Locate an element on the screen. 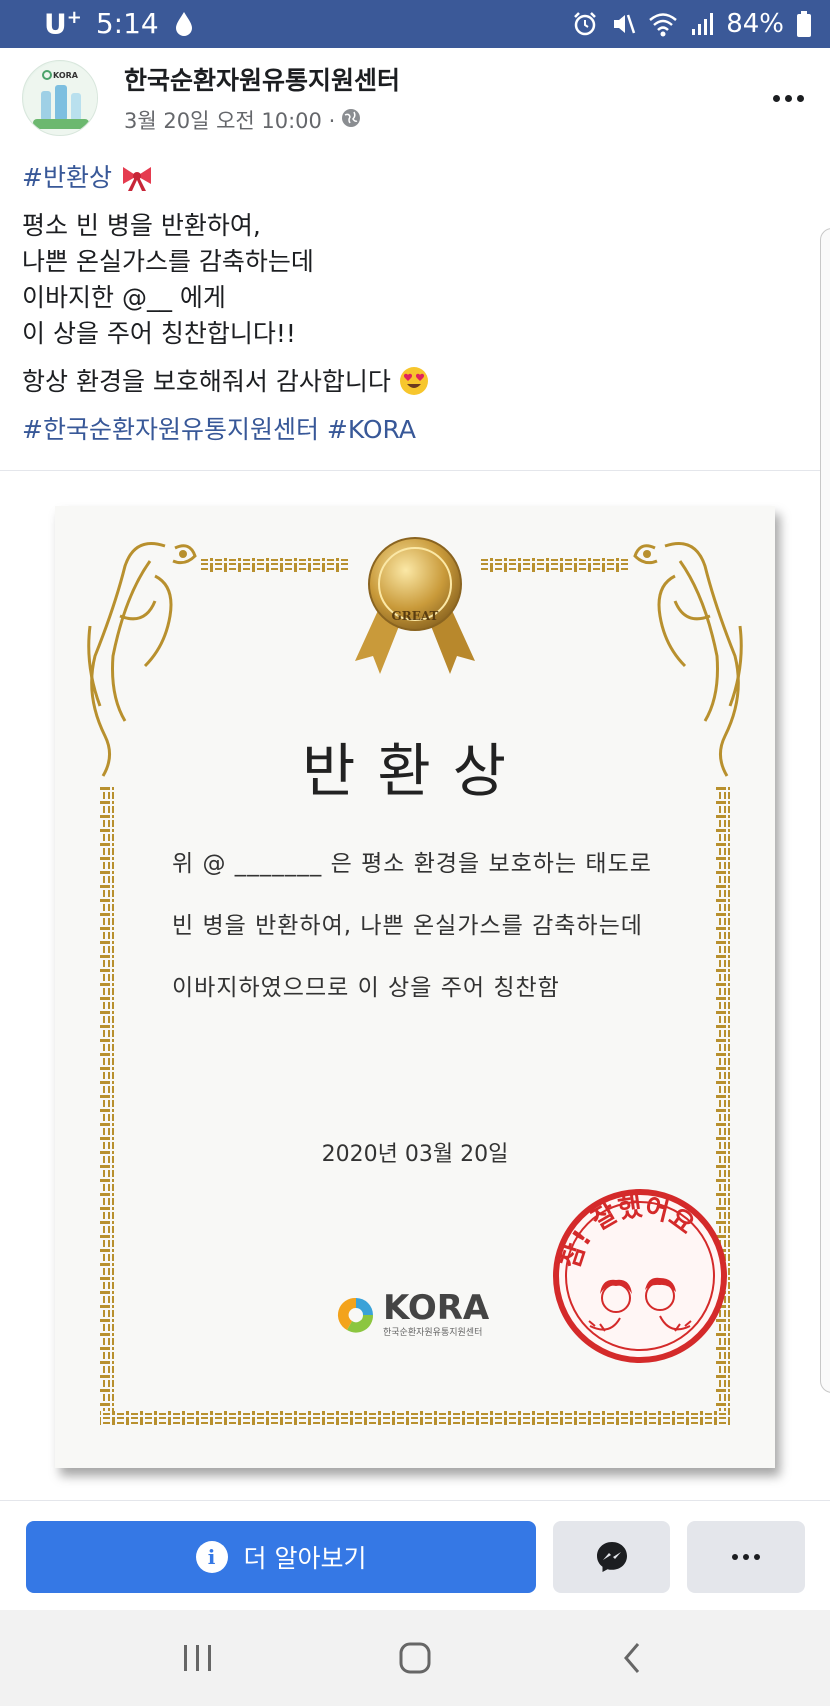 This screenshot has height=1706, width=830. kora-logo-text: KORA is located at coordinates (436, 1308).